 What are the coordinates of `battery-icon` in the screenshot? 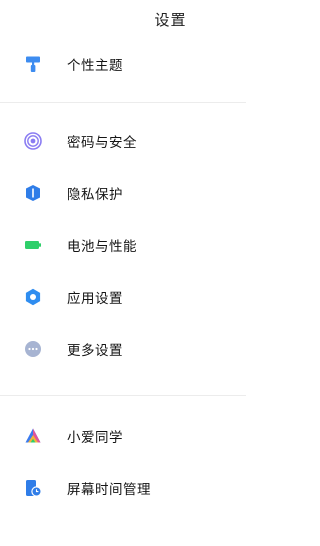 It's located at (33, 245).